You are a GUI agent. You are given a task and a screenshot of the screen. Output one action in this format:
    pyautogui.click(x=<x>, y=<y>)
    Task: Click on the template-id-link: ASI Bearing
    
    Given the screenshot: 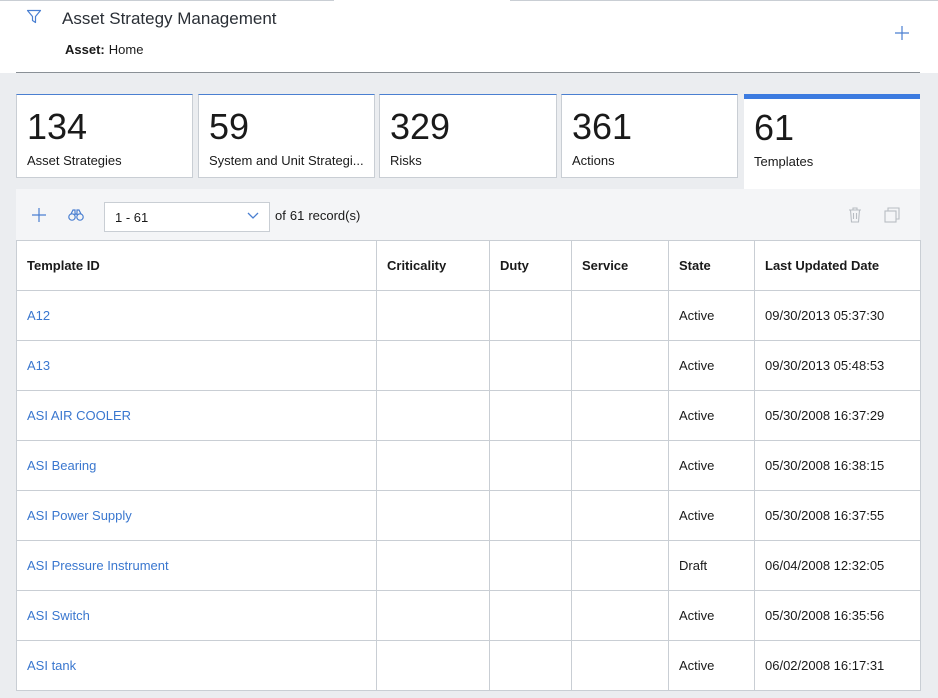 What is the action you would take?
    pyautogui.click(x=61, y=465)
    